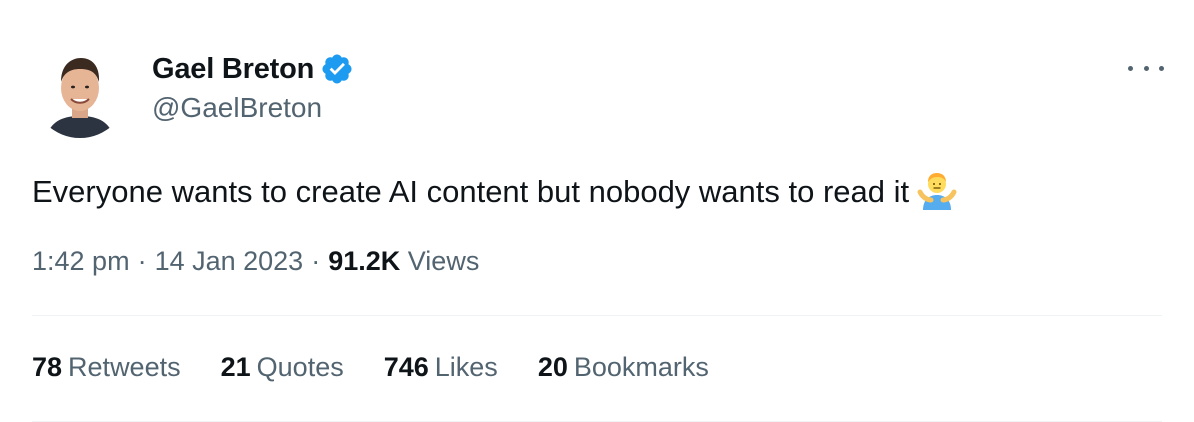 This screenshot has height=422, width=1194. Describe the element at coordinates (406, 367) in the screenshot. I see `likes-count: 746` at that location.